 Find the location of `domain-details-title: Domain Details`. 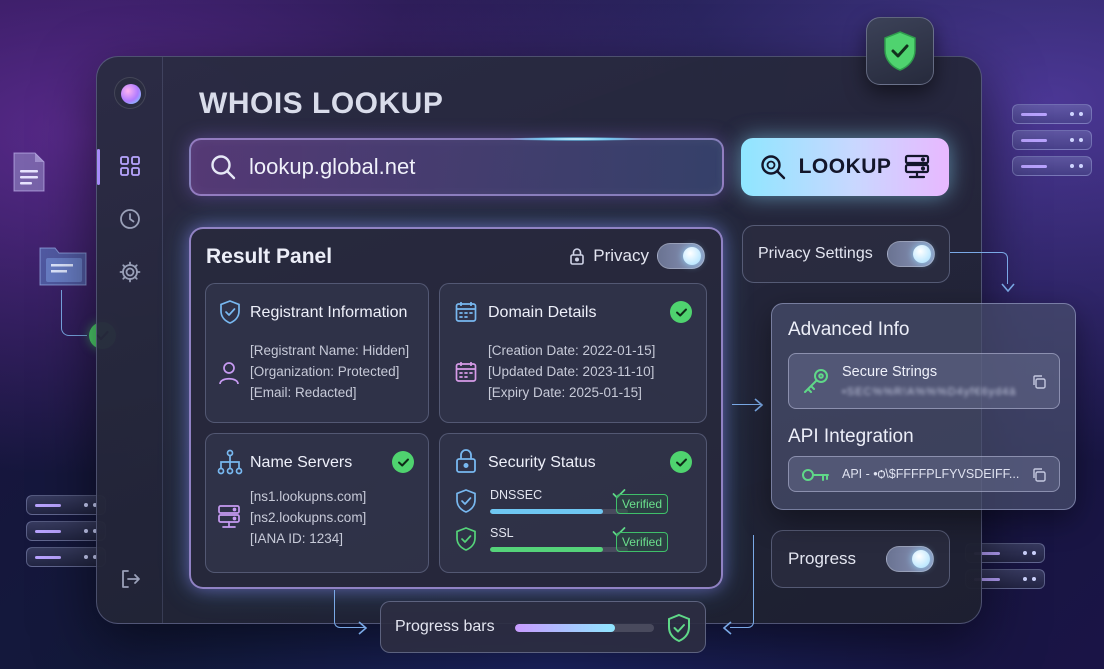

domain-details-title: Domain Details is located at coordinates (542, 312).